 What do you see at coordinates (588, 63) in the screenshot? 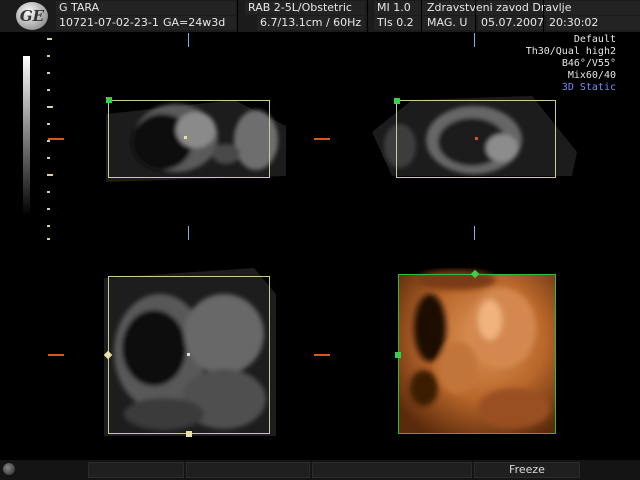
I see `angles-label: B46°/V55°` at bounding box center [588, 63].